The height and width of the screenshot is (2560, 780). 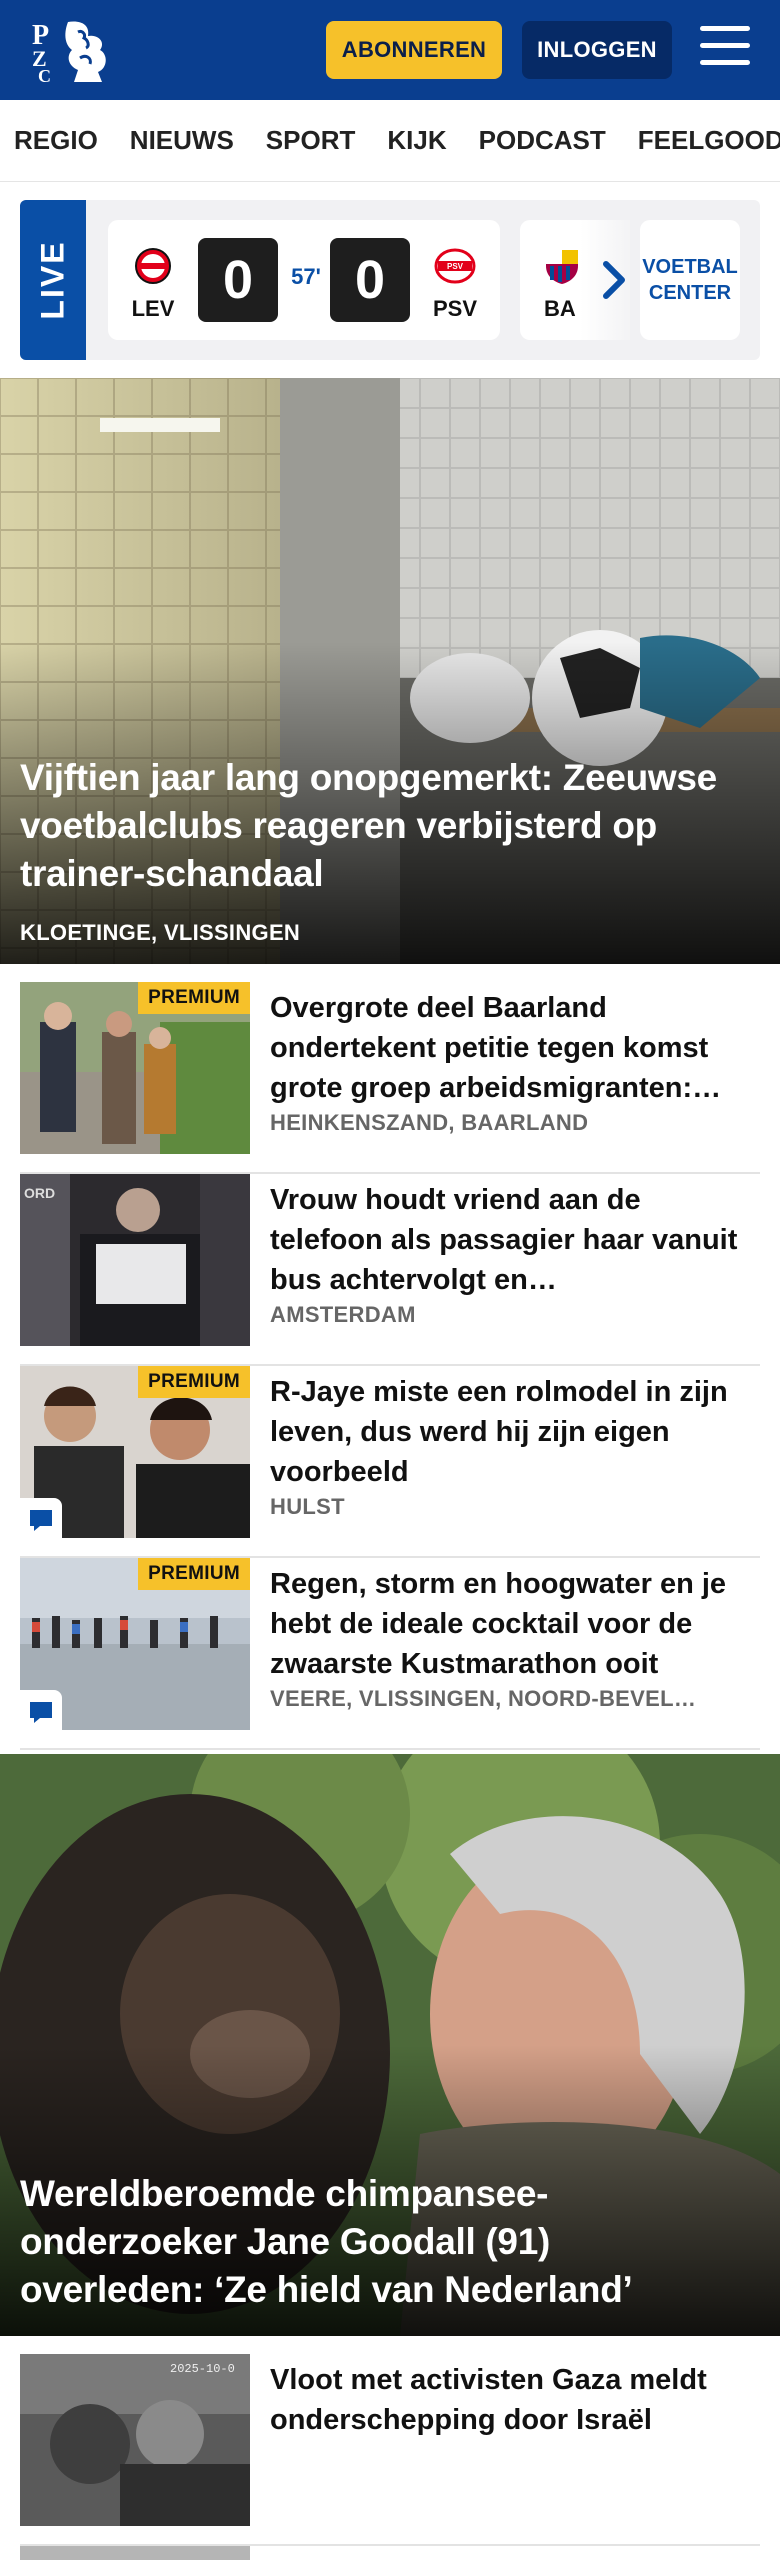 What do you see at coordinates (160, 932) in the screenshot?
I see `hero-location: KLOETINGE, VLISSINGEN` at bounding box center [160, 932].